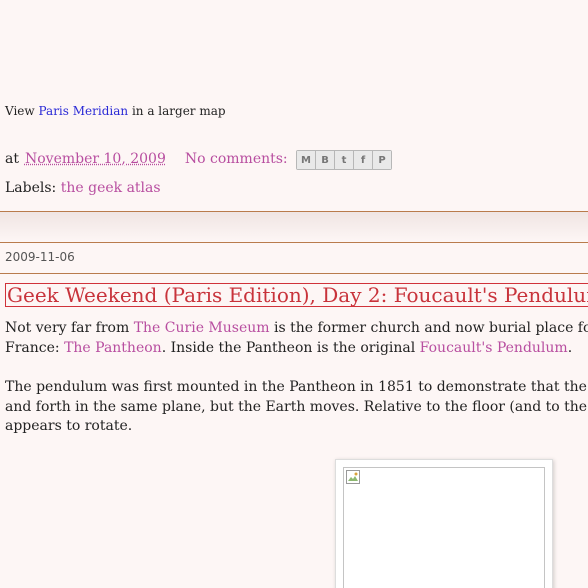  I want to click on post-image-frame, so click(444, 523).